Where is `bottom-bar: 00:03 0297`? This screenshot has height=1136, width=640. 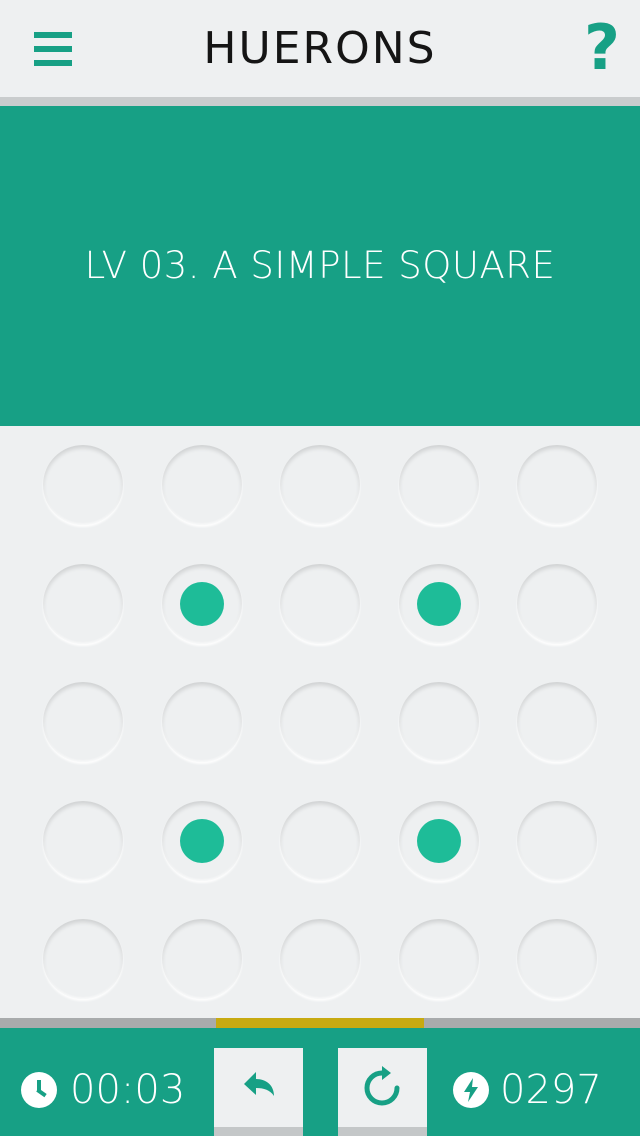
bottom-bar: 00:03 0297 is located at coordinates (320, 1082).